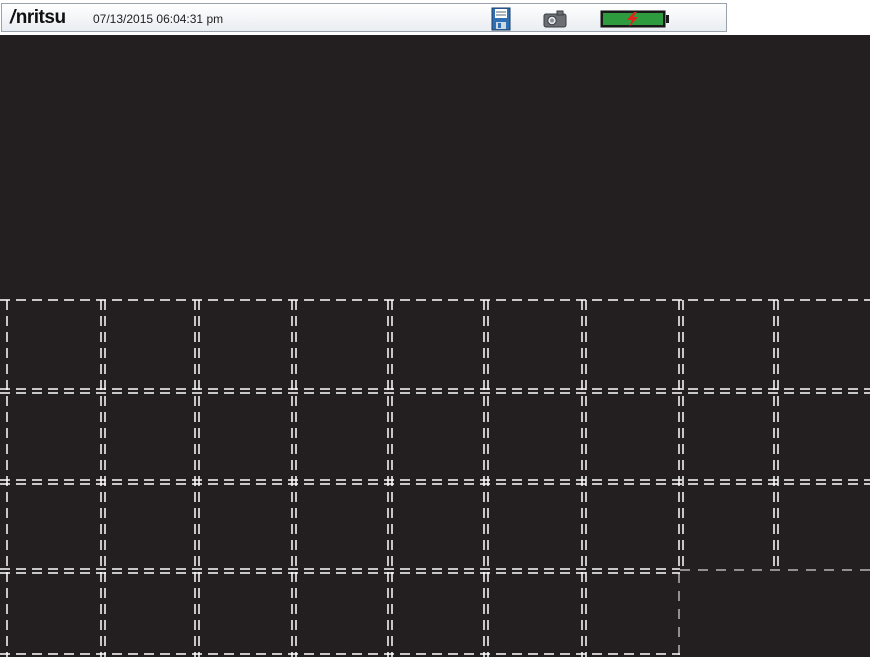 This screenshot has width=870, height=657. What do you see at coordinates (158, 19) in the screenshot?
I see `date-time-readout: 07/13/2015 06:04:31 pm` at bounding box center [158, 19].